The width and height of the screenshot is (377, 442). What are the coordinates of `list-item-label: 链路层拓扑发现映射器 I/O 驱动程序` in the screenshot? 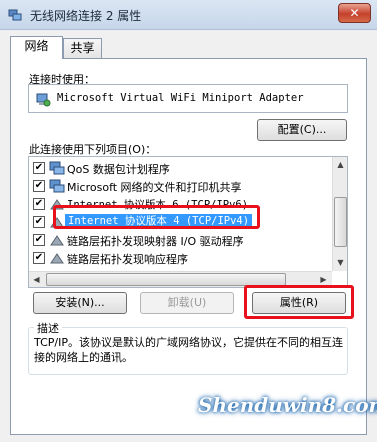 It's located at (155, 241).